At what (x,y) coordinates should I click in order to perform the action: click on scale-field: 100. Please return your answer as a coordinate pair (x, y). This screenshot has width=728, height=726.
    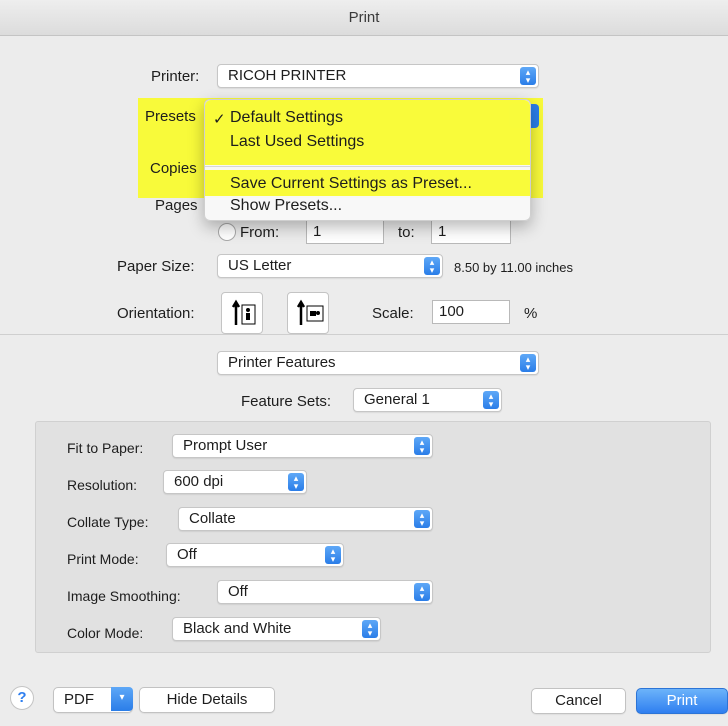
    Looking at the image, I should click on (471, 312).